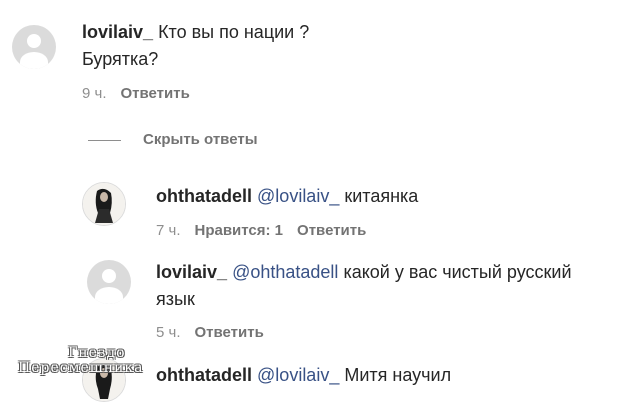 This screenshot has width=618, height=402. I want to click on watermark-line1: Гнездо, so click(97, 353).